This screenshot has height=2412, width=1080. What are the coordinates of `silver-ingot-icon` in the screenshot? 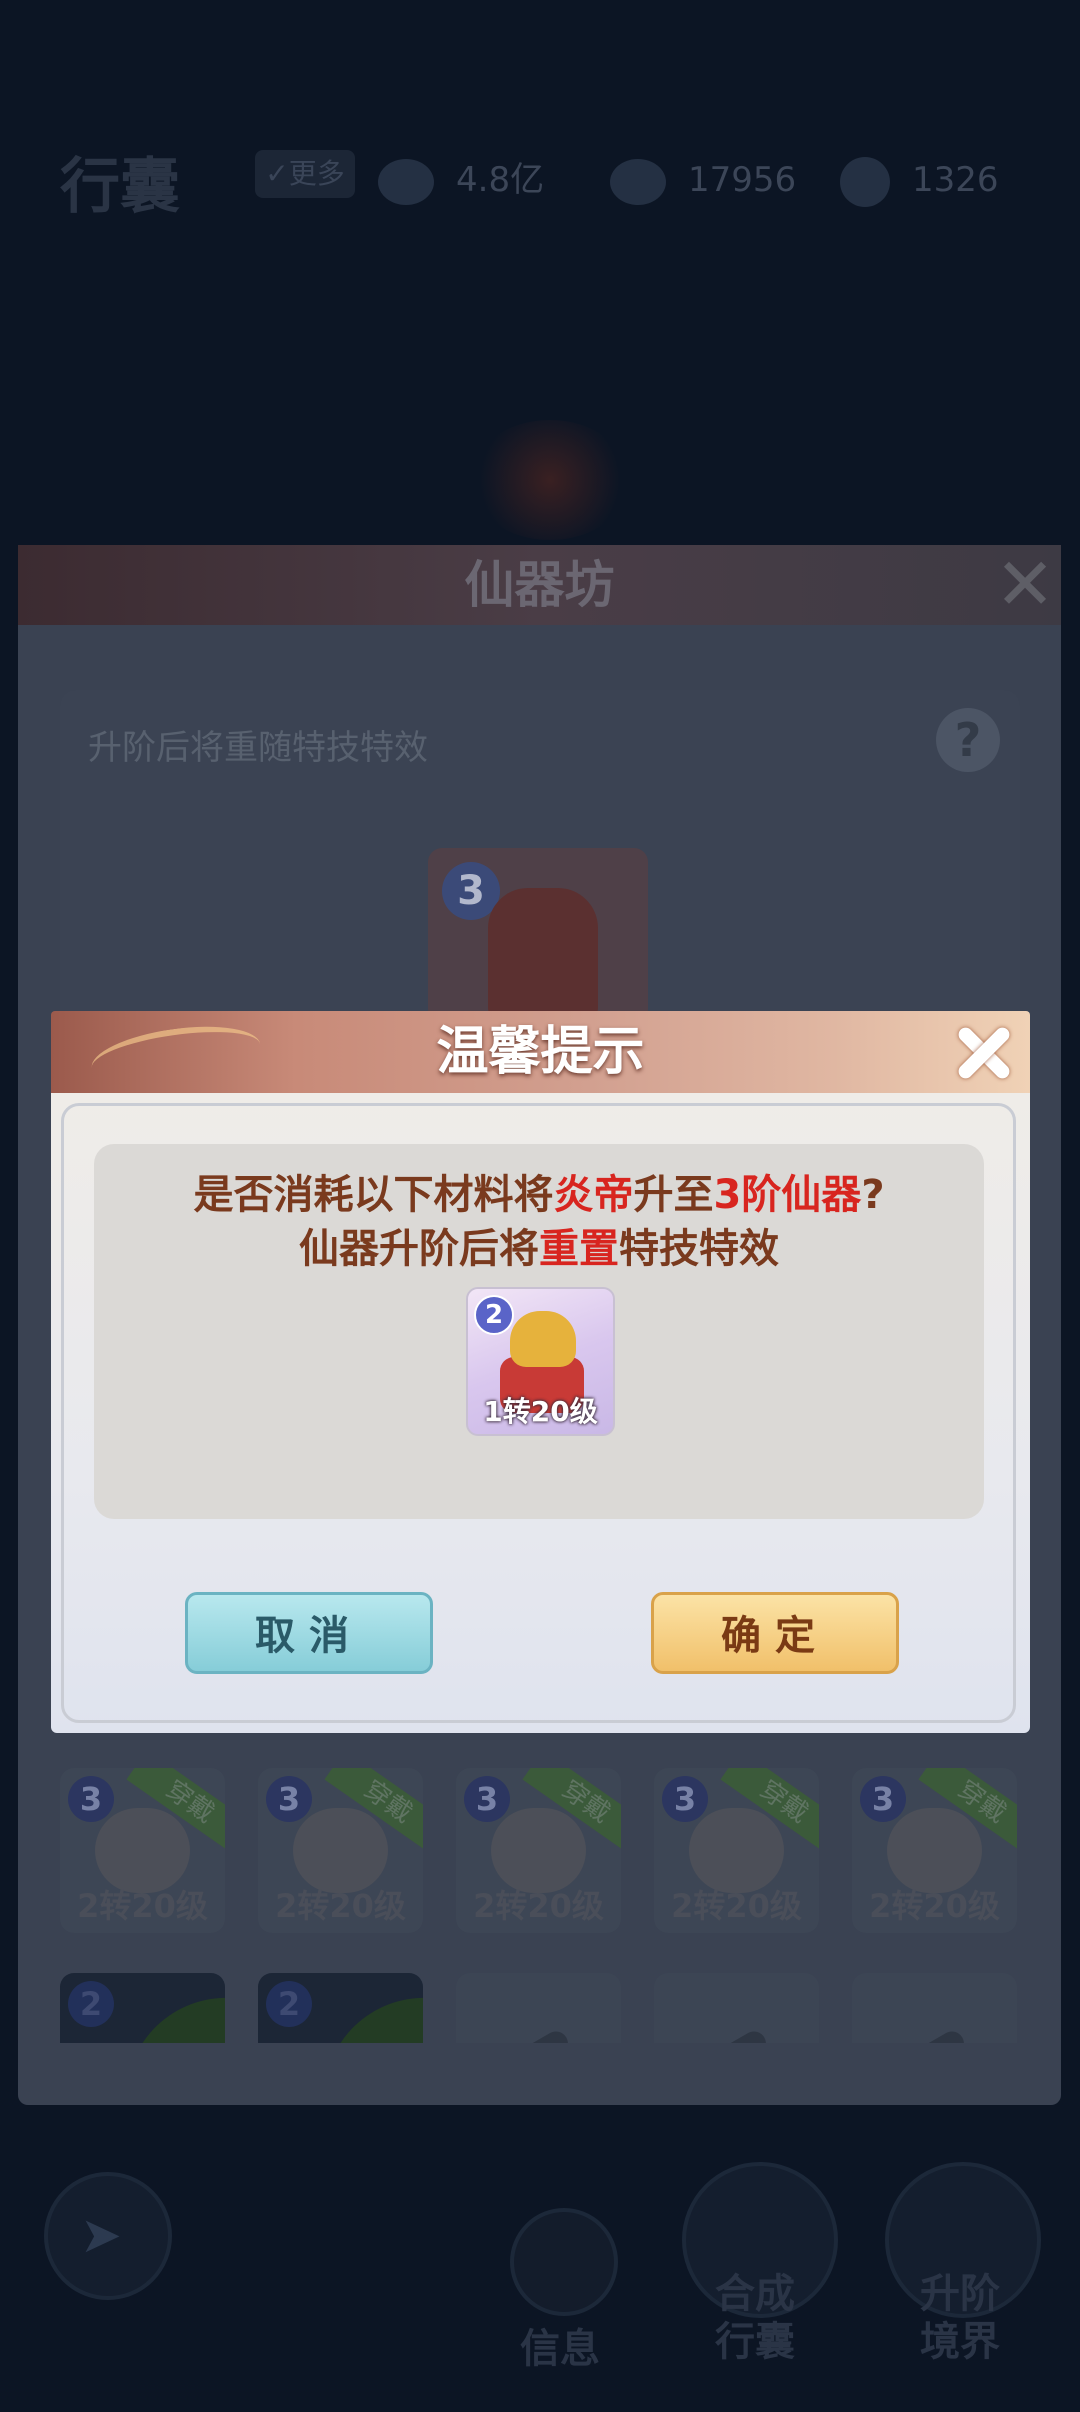 It's located at (406, 181).